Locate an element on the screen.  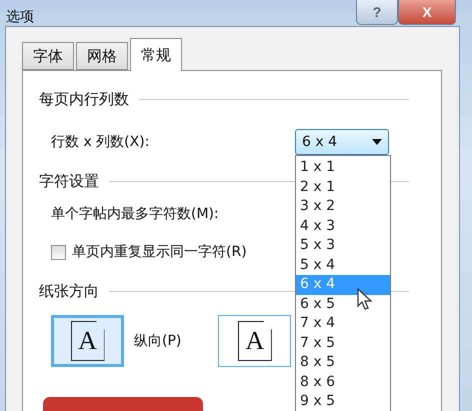
mouse-pointer-icon is located at coordinates (365, 299).